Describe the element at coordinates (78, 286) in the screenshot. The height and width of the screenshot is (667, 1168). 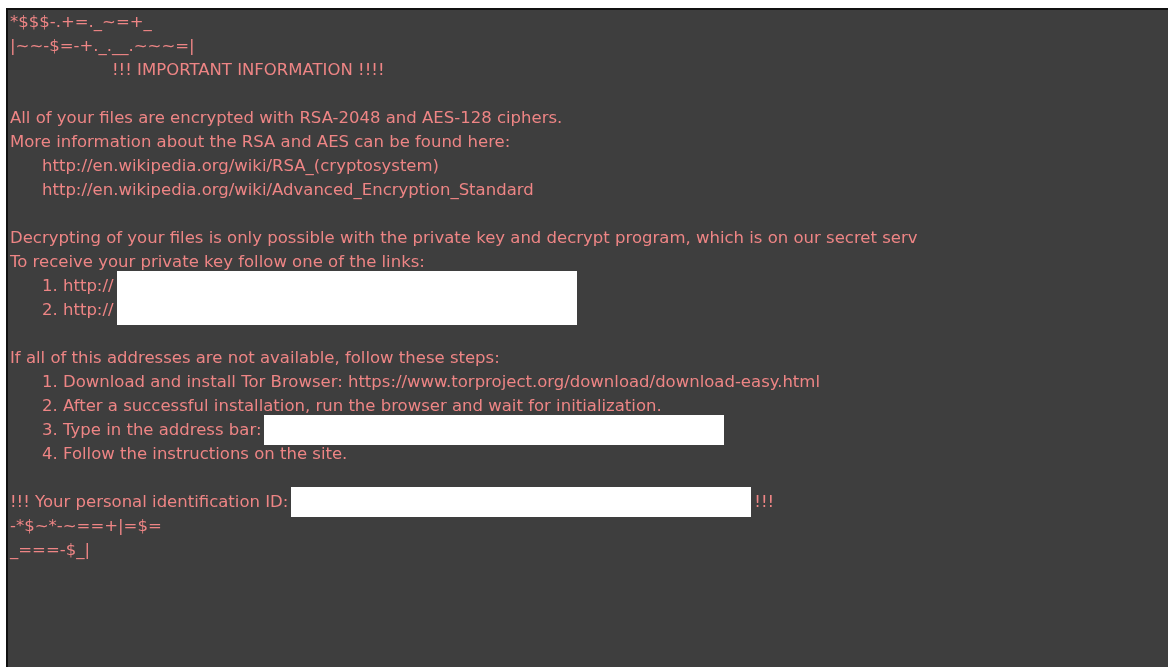
I see `note-text: 1. http://` at that location.